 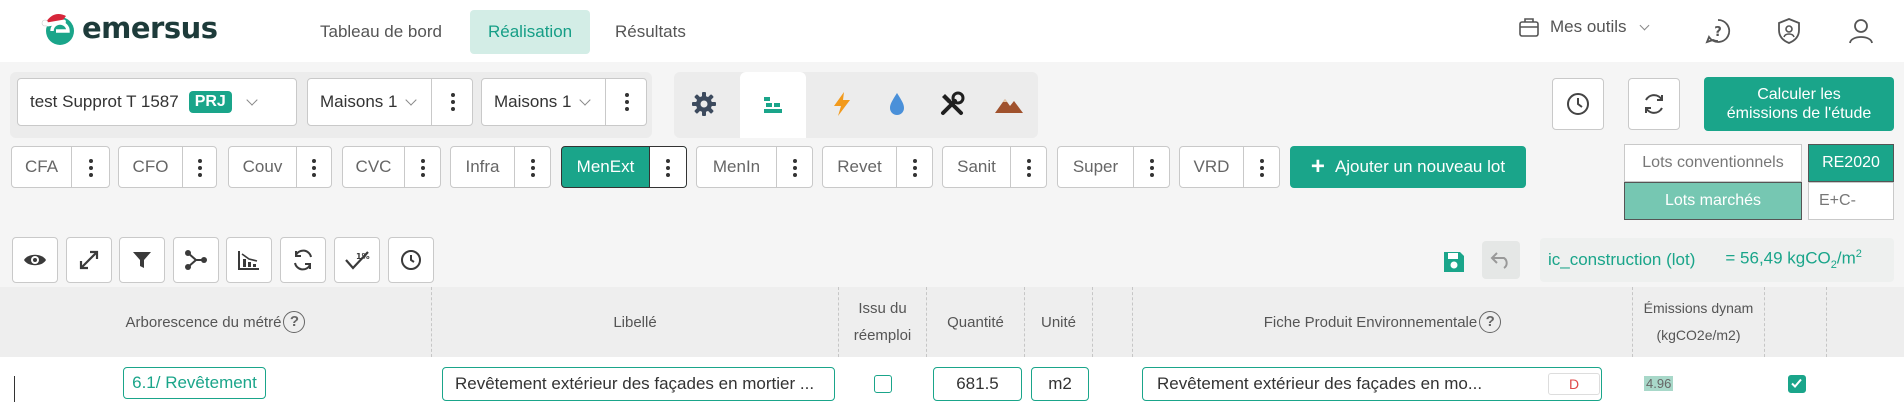 What do you see at coordinates (1009, 104) in the screenshot?
I see `terrain-category` at bounding box center [1009, 104].